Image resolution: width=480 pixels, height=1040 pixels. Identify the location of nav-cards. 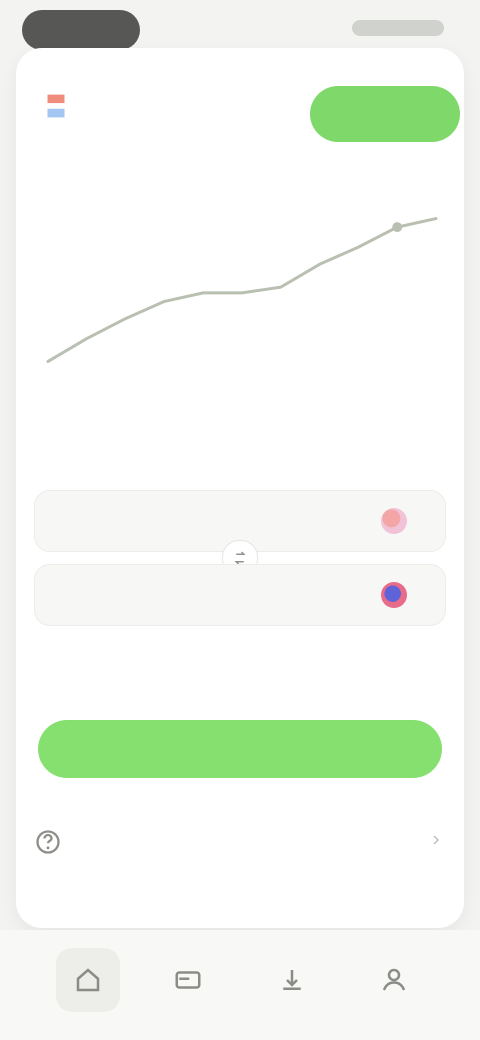
(188, 980).